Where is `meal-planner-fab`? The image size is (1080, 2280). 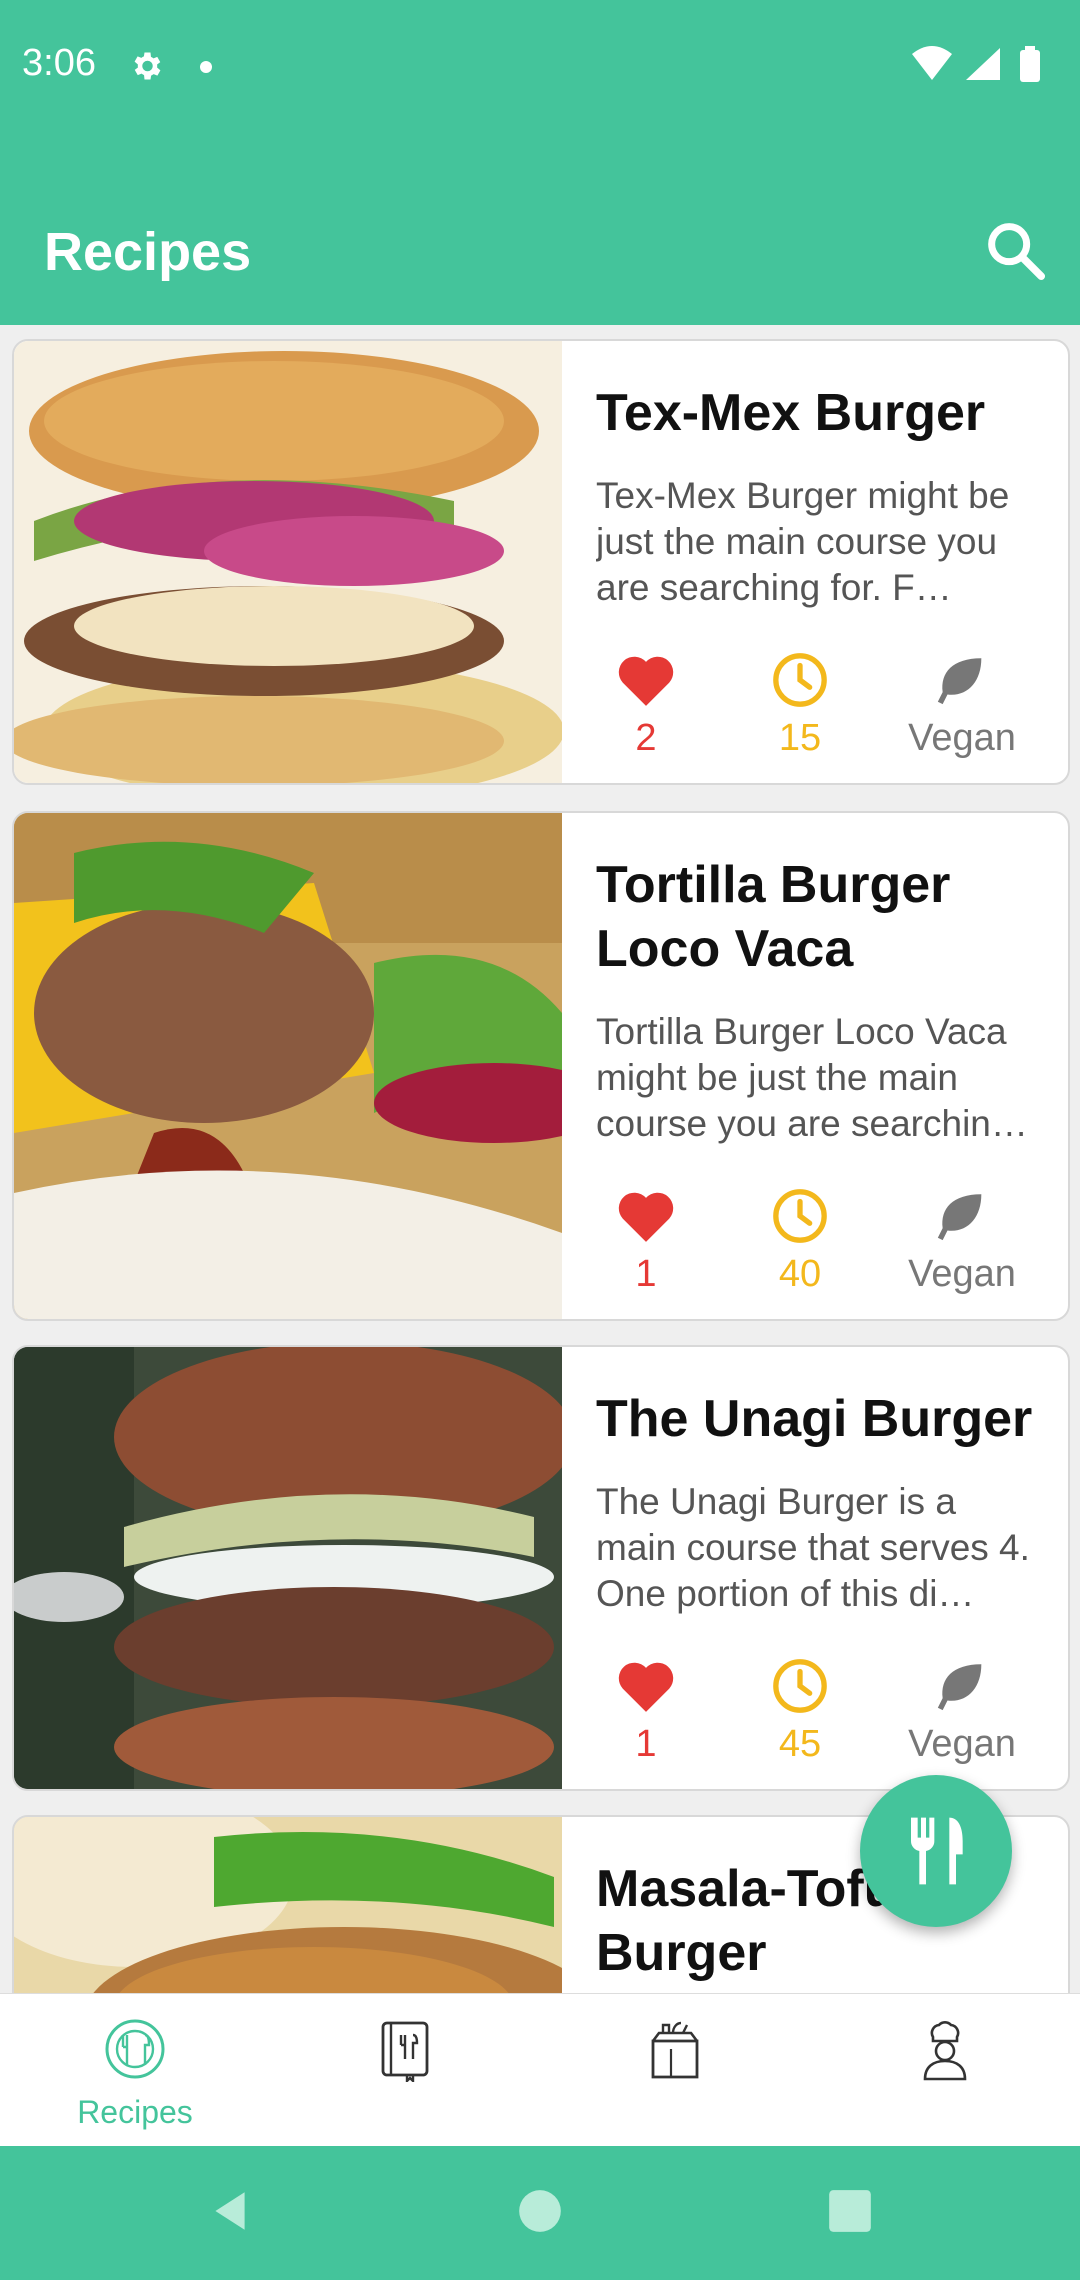
meal-planner-fab is located at coordinates (936, 1851).